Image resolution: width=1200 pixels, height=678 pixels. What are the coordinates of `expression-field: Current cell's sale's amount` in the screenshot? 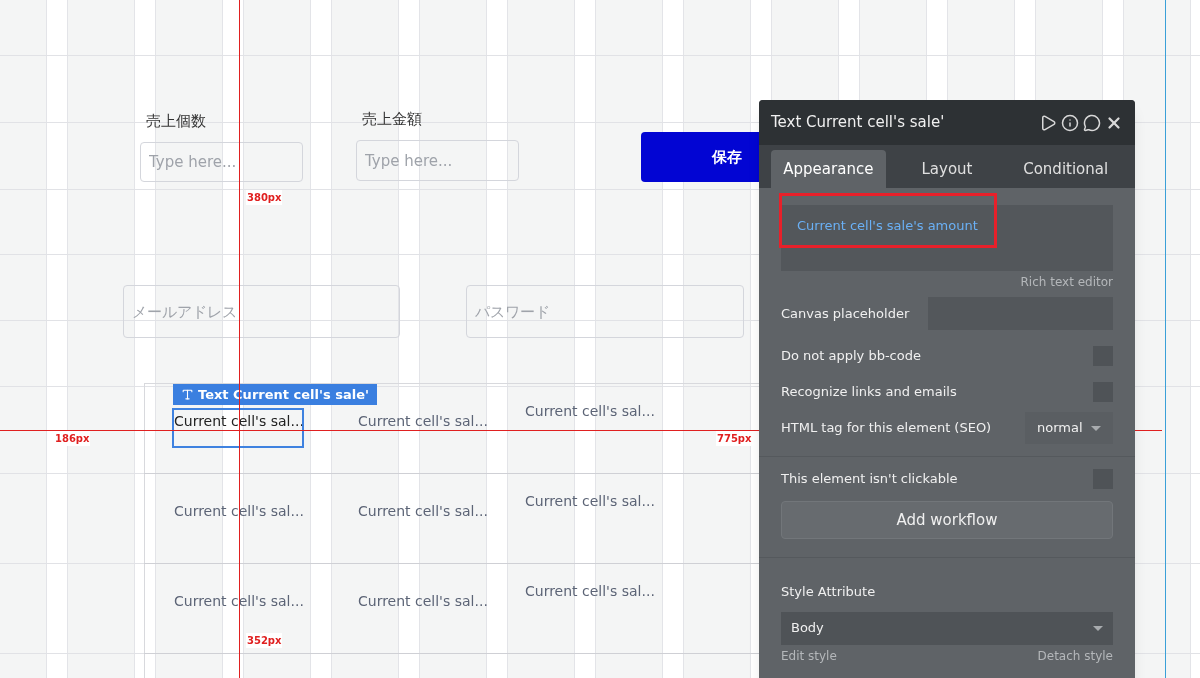 It's located at (947, 238).